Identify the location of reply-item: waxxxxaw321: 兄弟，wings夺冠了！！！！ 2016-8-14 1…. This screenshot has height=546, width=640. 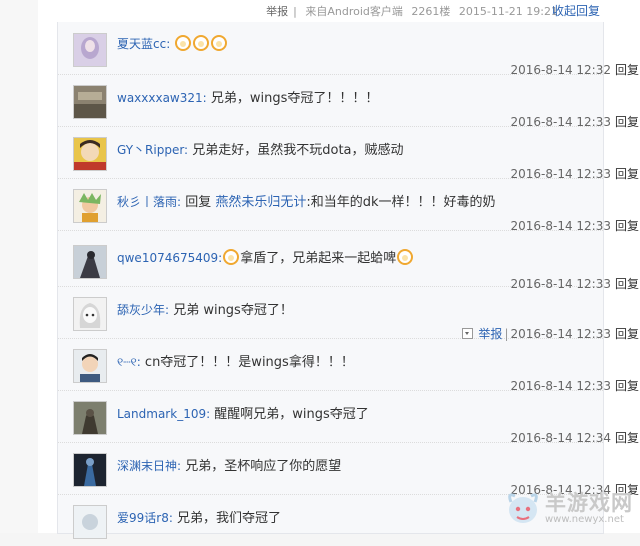
(348, 101).